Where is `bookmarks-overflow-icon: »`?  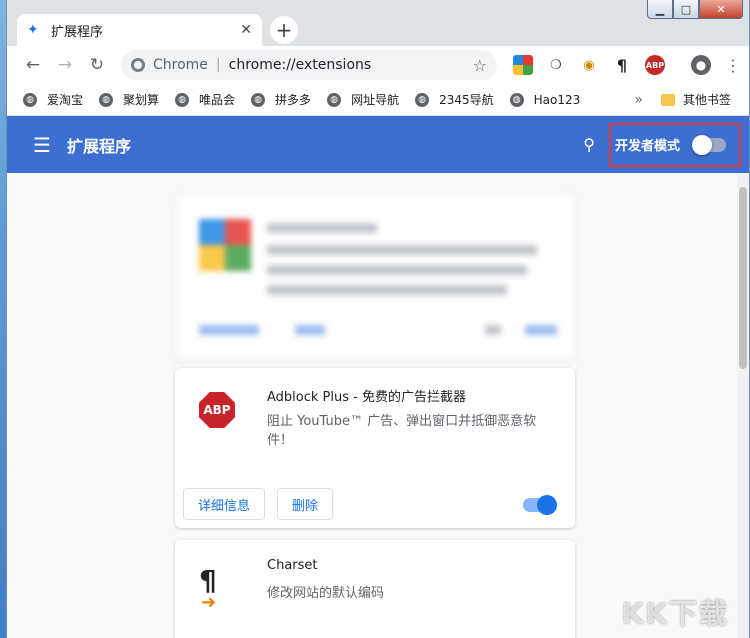 bookmarks-overflow-icon: » is located at coordinates (638, 100).